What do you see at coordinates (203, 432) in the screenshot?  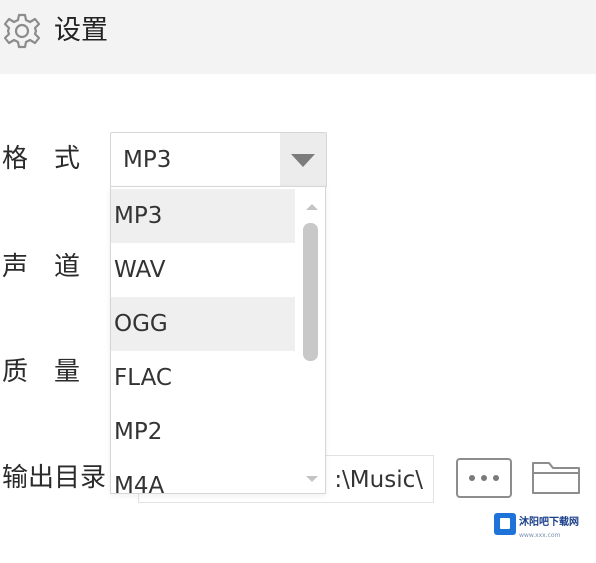 I see `format-option-mp2: MP2` at bounding box center [203, 432].